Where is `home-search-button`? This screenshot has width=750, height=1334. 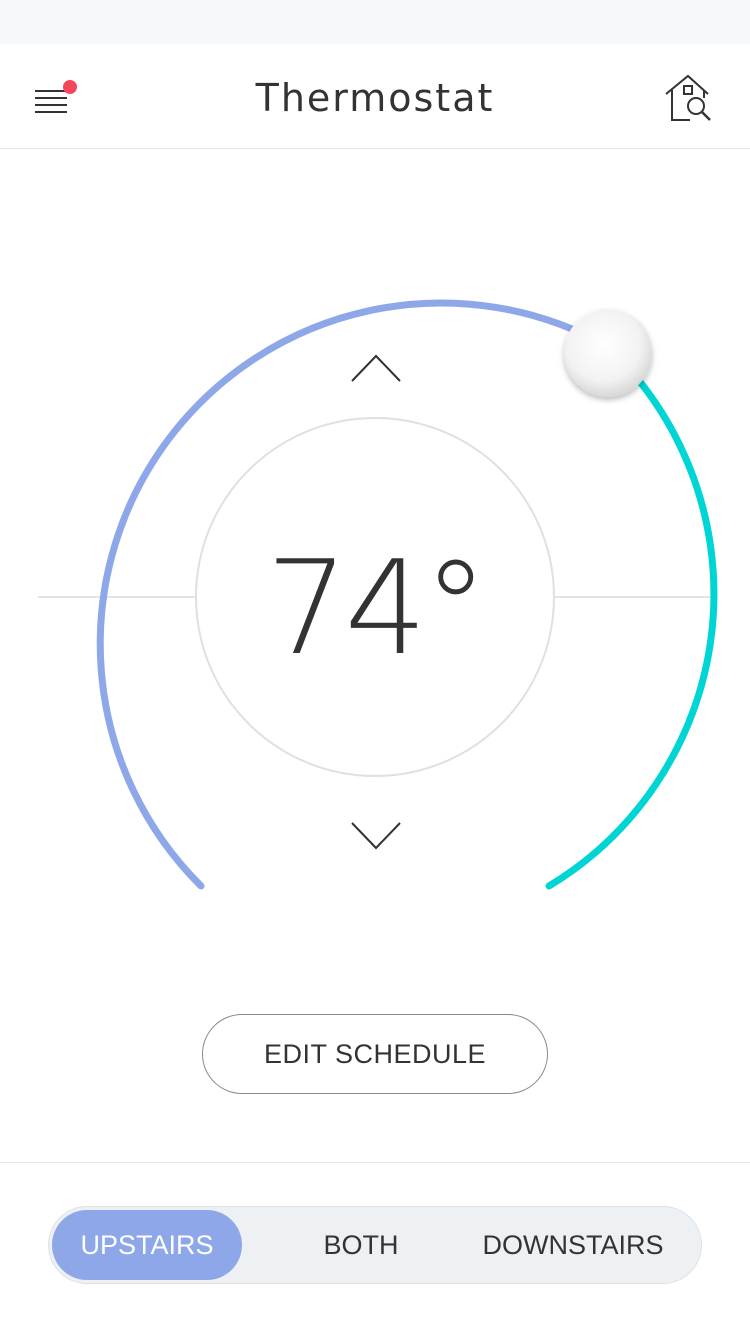 home-search-button is located at coordinates (690, 101).